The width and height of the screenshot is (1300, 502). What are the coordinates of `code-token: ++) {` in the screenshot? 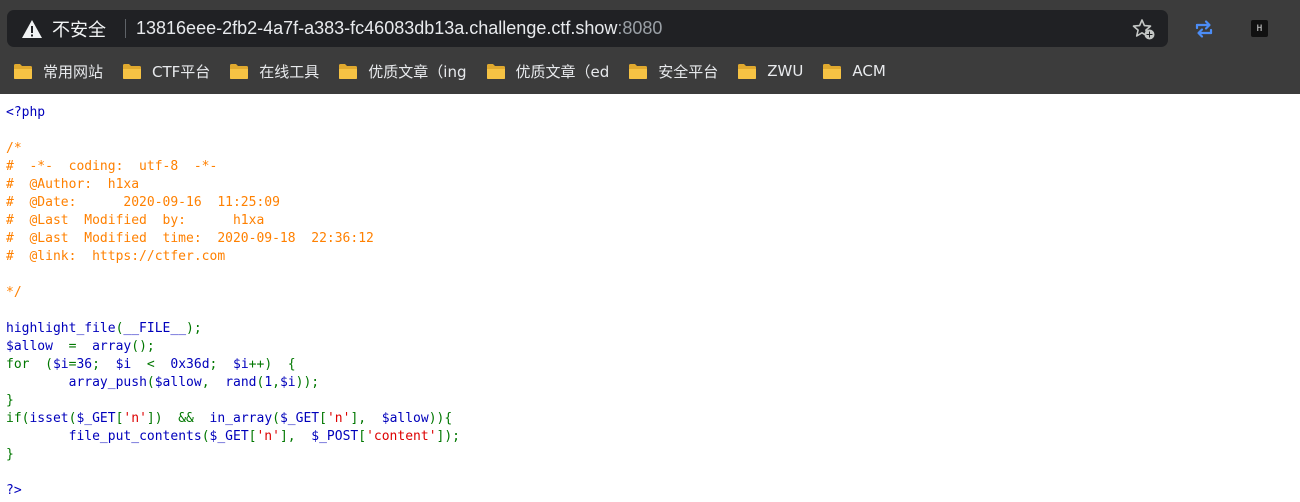 It's located at (272, 364).